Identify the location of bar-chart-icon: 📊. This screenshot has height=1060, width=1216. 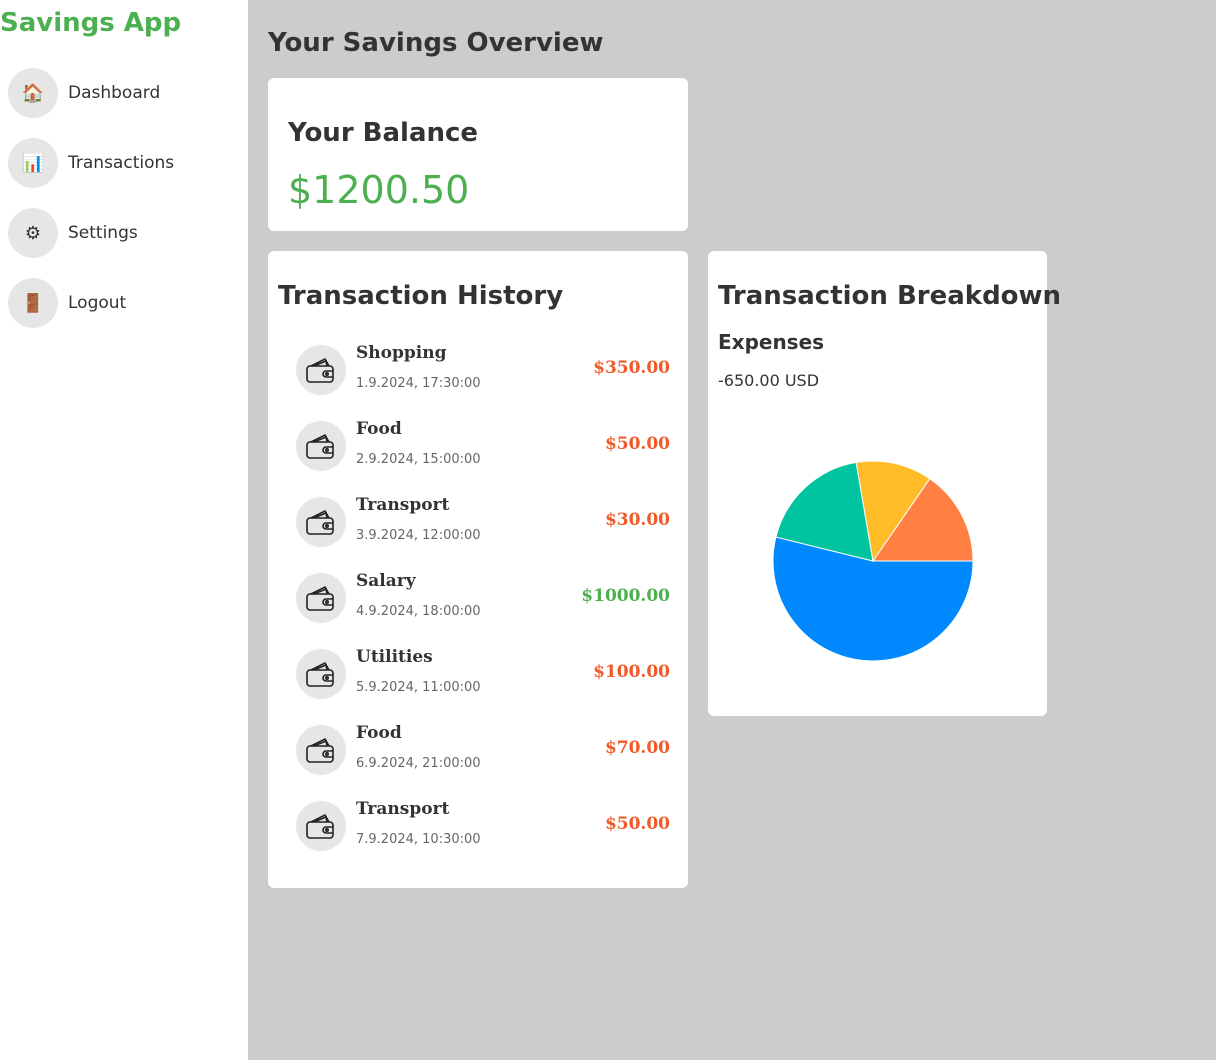
(33, 163).